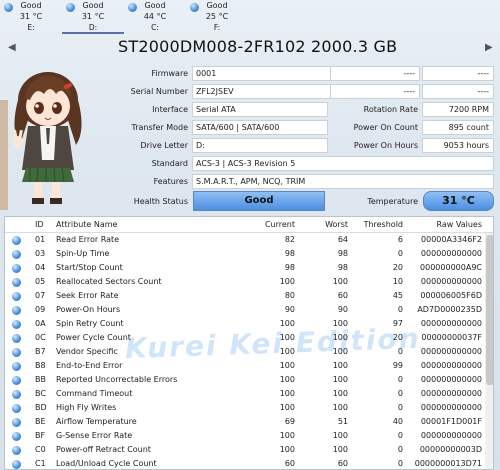  Describe the element at coordinates (41, 407) in the screenshot. I see `attribute-id: BD` at that location.